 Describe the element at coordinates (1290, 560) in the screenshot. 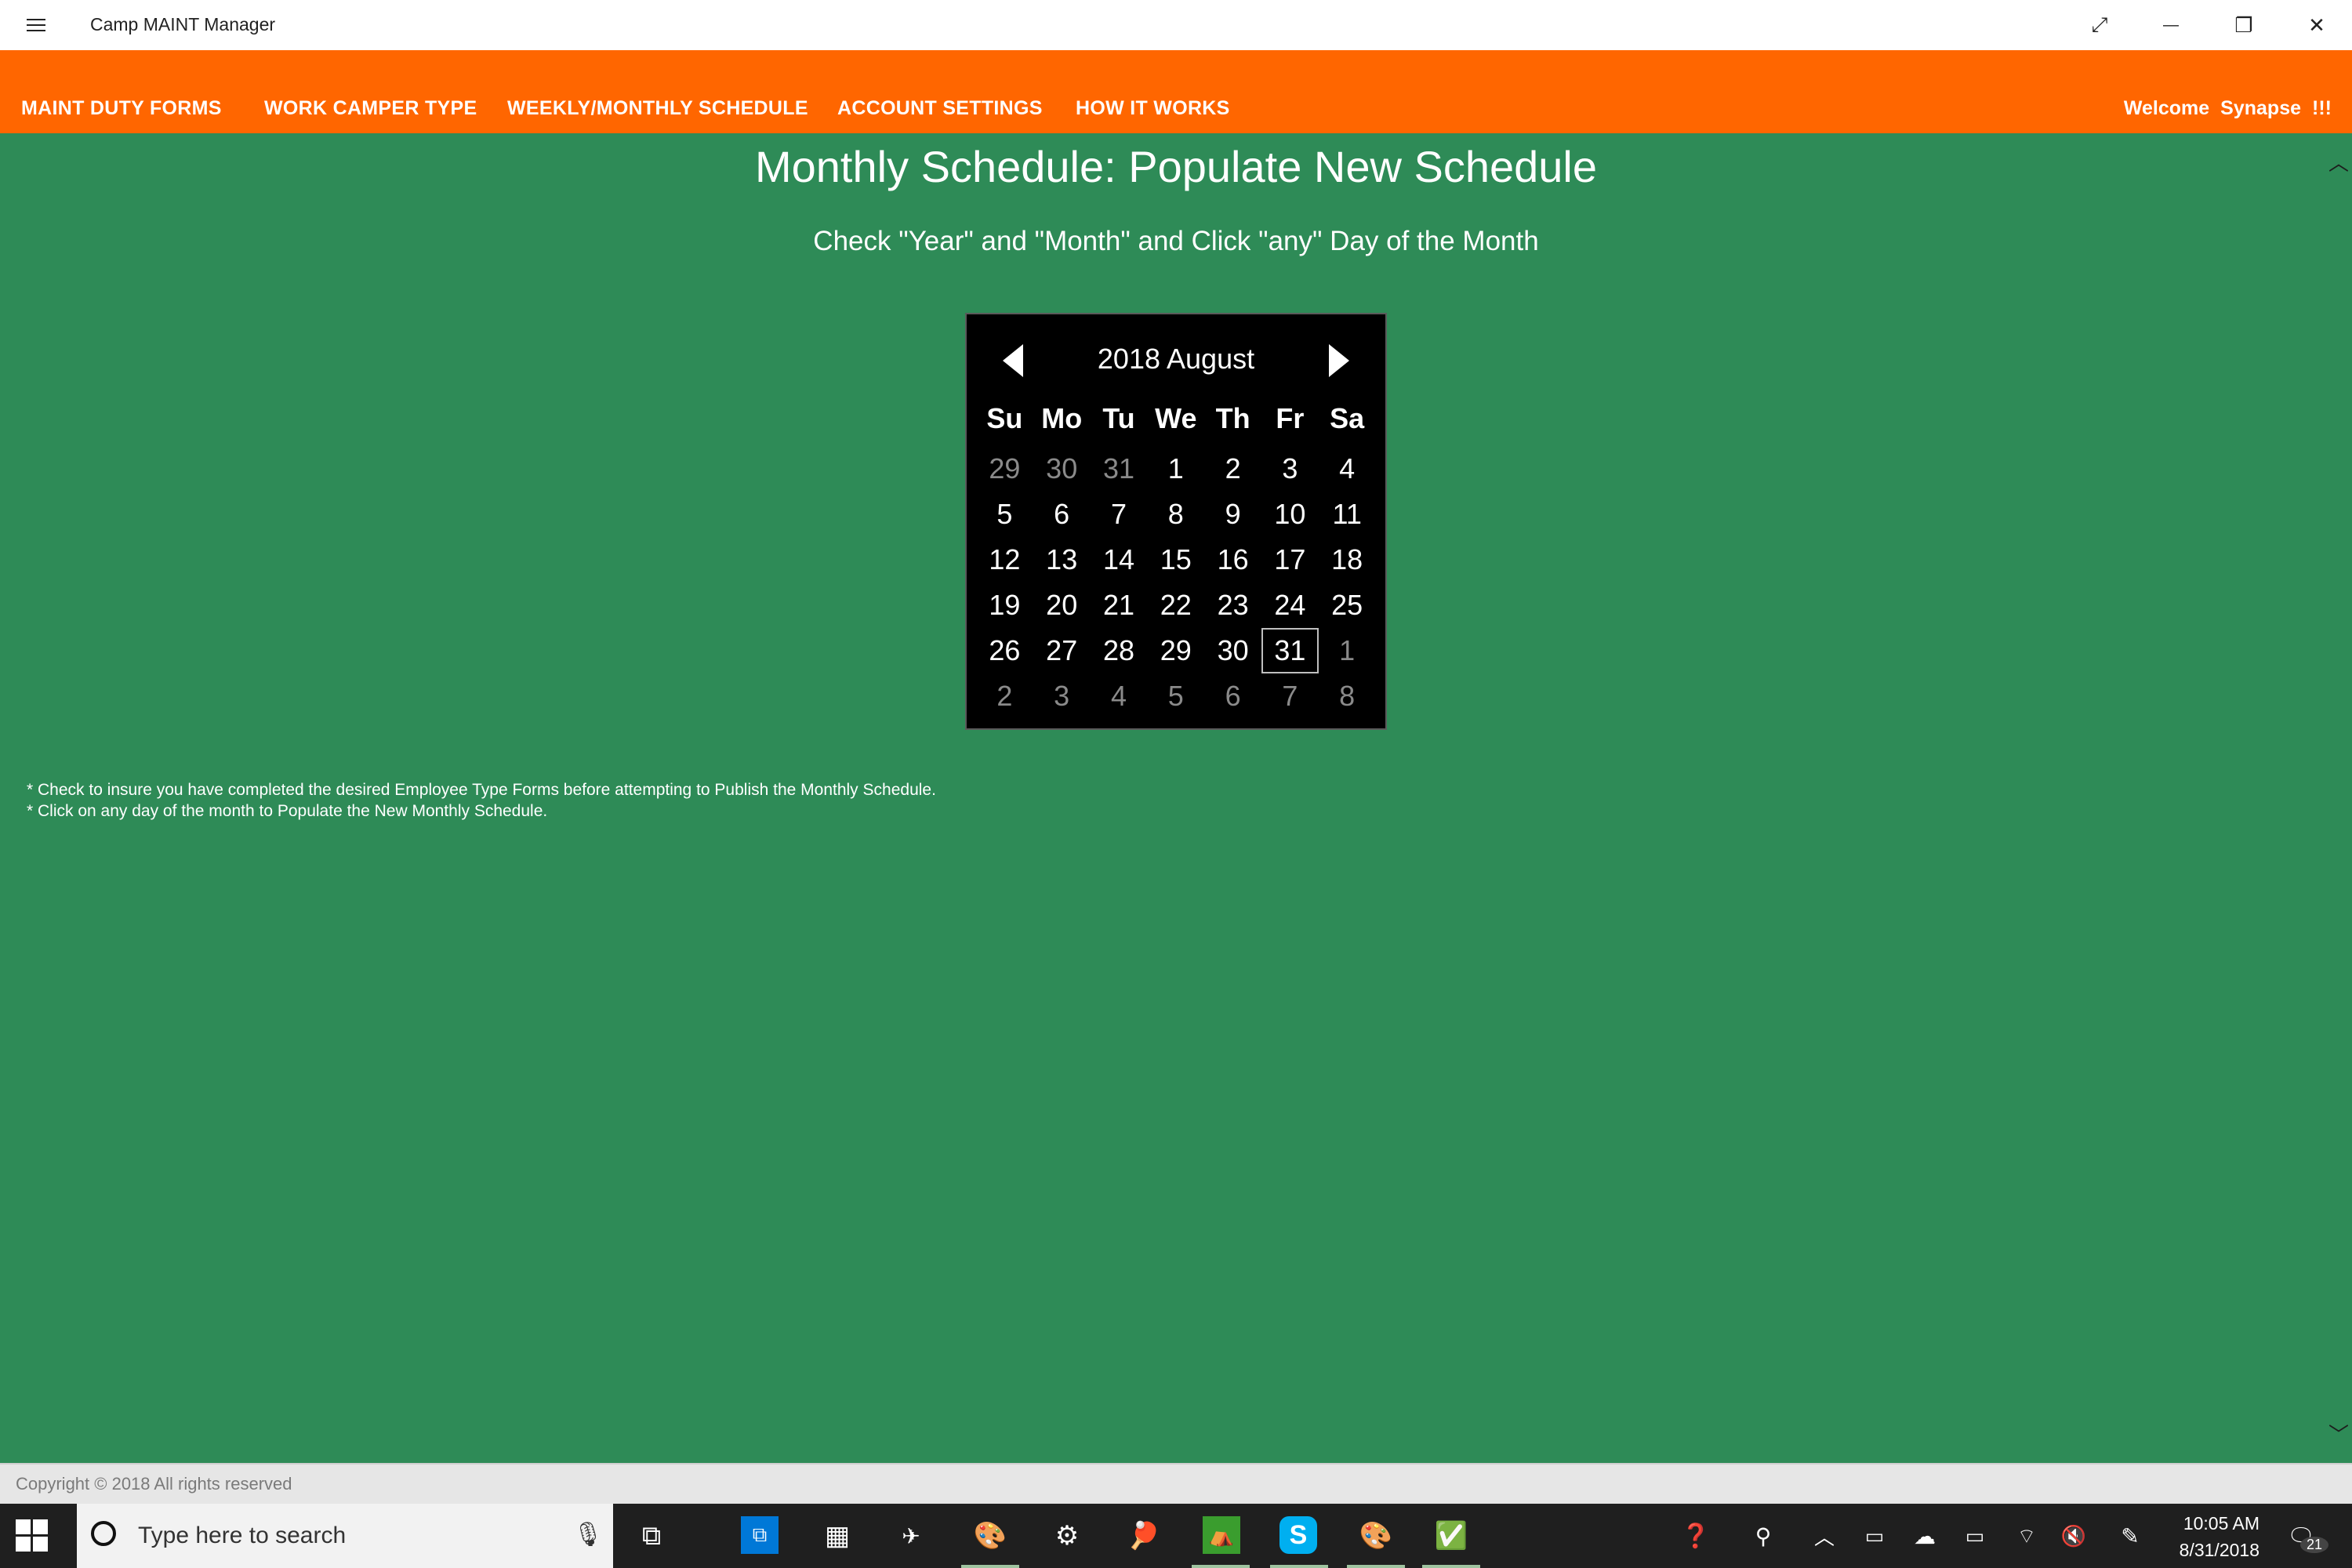

I see `calendar-day: 17` at that location.